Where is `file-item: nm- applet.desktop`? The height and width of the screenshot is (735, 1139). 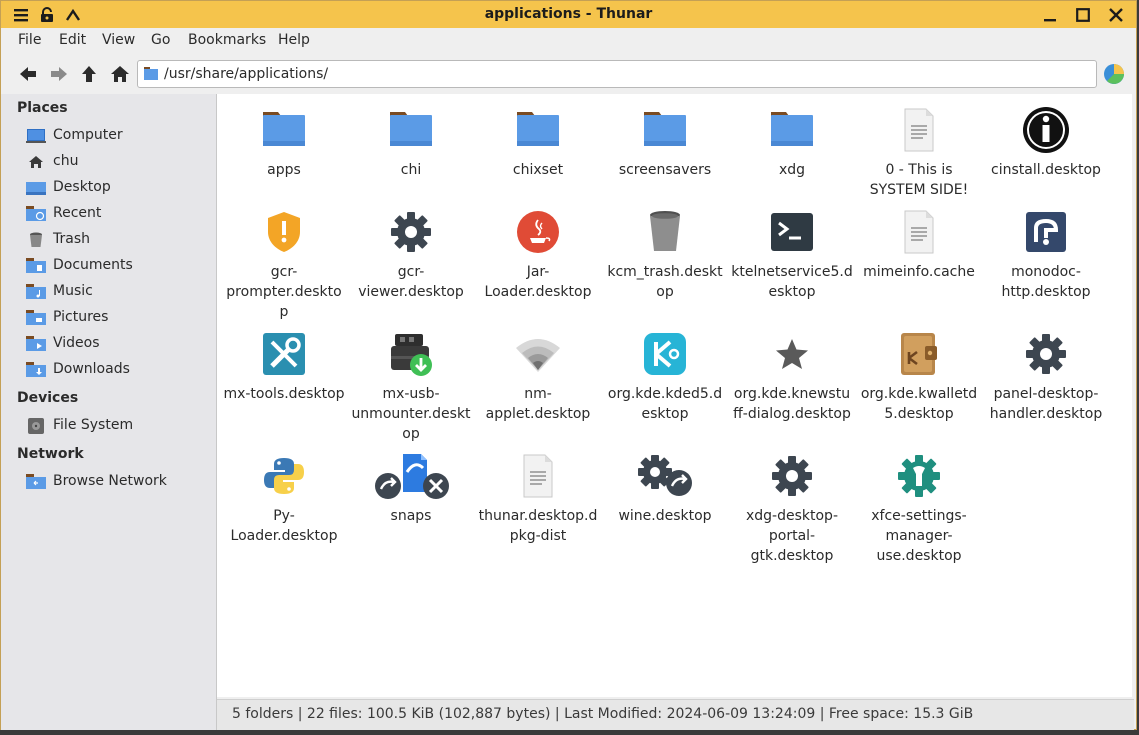
file-item: nm- applet.desktop is located at coordinates (538, 377).